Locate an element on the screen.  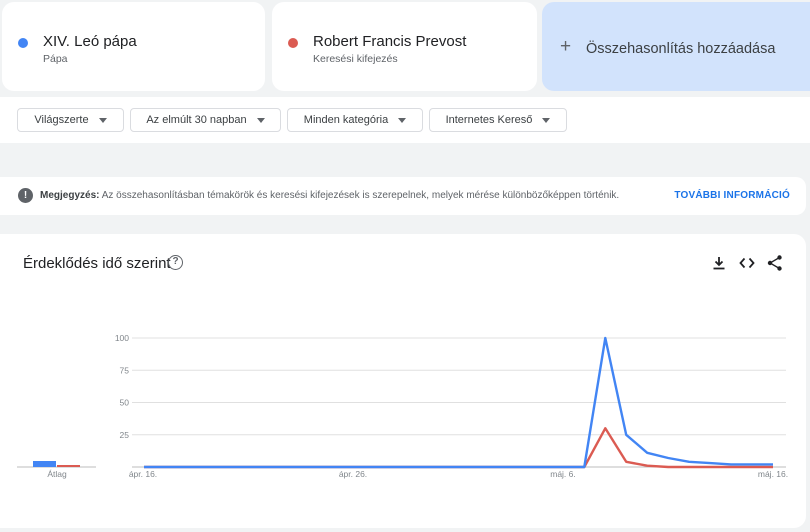
search-type-filter-dropdown: Internetes Kereső is located at coordinates (498, 120).